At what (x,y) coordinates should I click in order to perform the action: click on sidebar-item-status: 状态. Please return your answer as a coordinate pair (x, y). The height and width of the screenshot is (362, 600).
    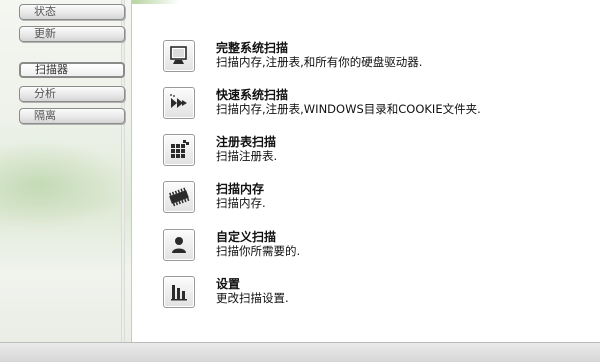
    Looking at the image, I should click on (72, 12).